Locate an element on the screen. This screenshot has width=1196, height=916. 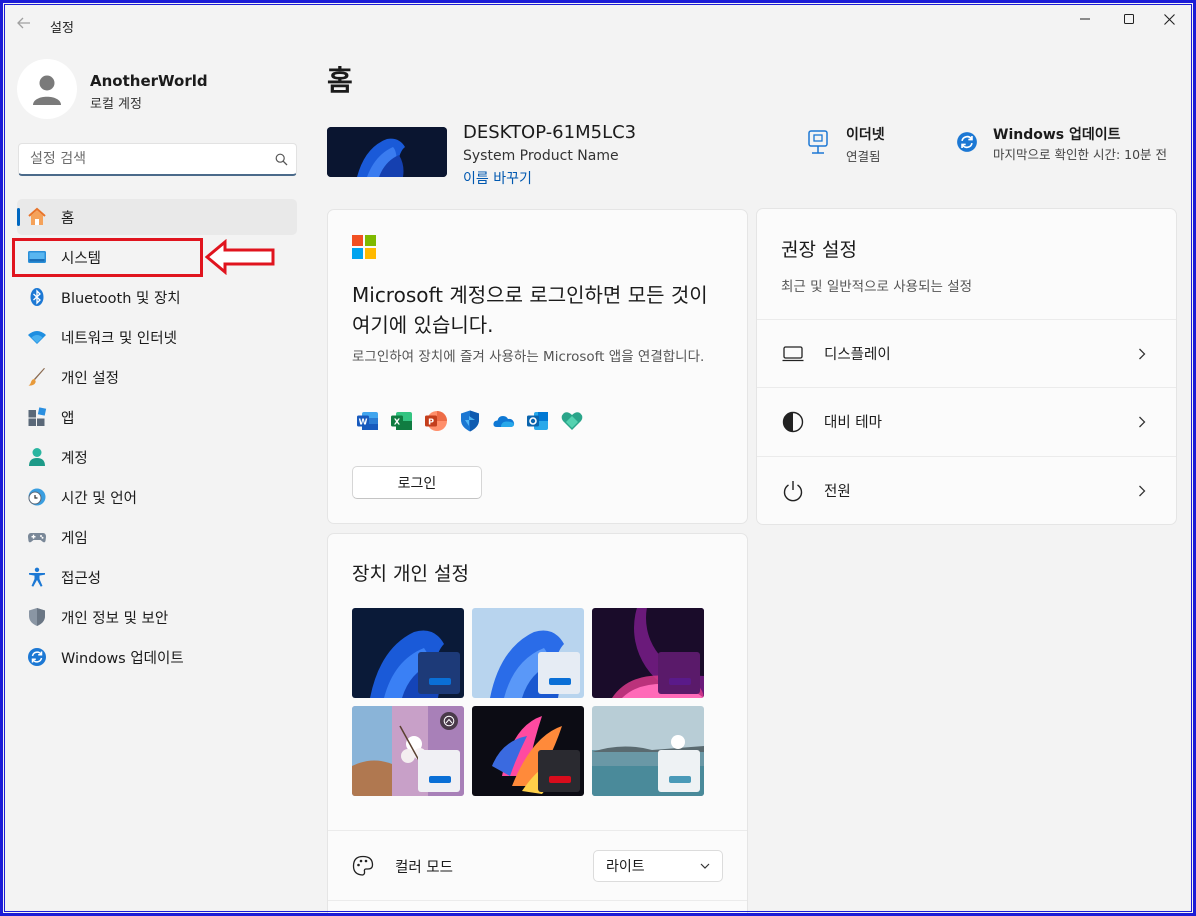
recommended-item-contrast: 대비 테마 is located at coordinates (966, 421).